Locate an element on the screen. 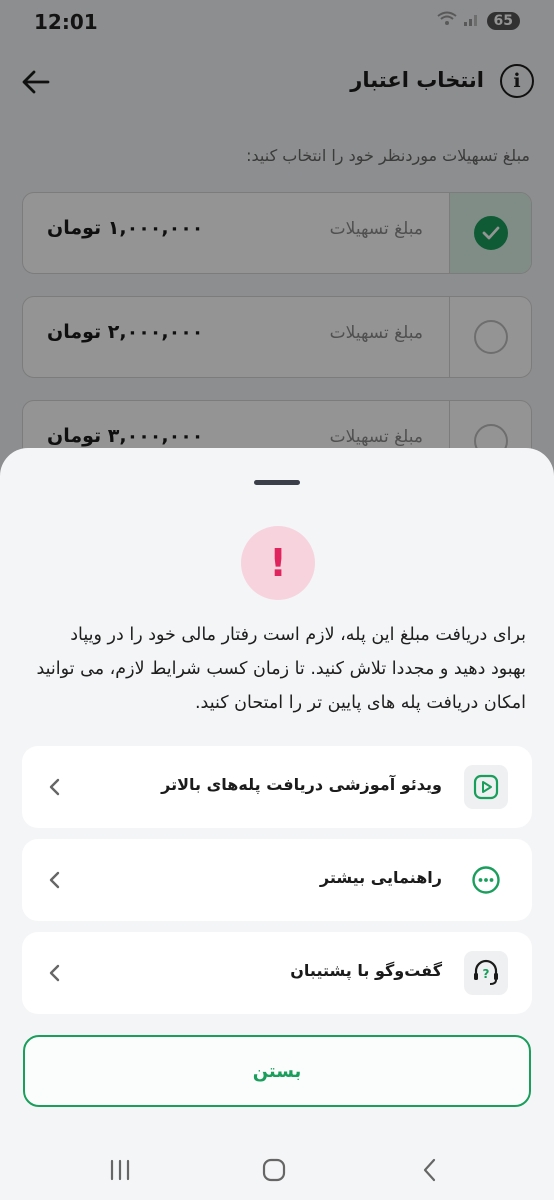 This screenshot has width=554, height=1200. row-label: گفت‌وگو با پشتیبان is located at coordinates (366, 970).